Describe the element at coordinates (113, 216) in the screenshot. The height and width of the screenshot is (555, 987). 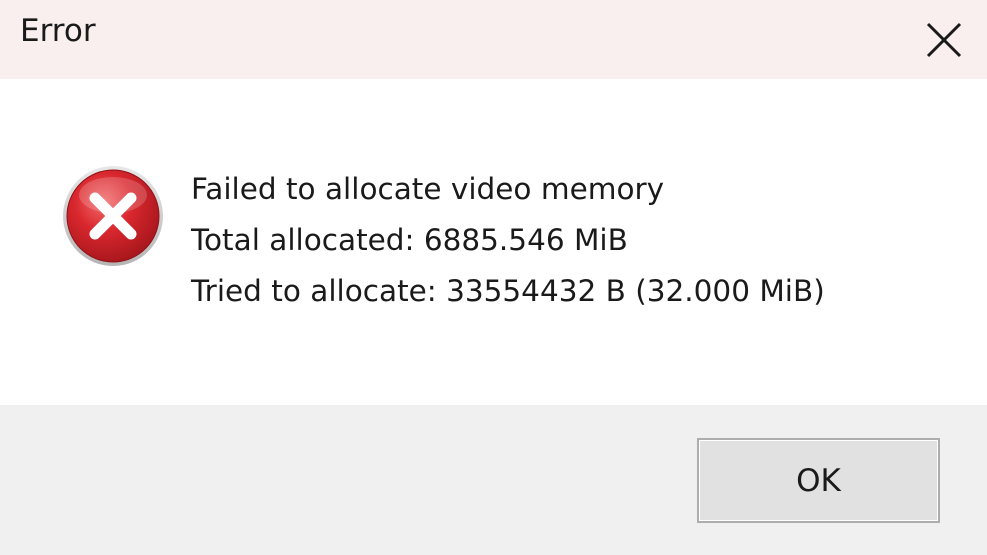
I see `error-icon` at that location.